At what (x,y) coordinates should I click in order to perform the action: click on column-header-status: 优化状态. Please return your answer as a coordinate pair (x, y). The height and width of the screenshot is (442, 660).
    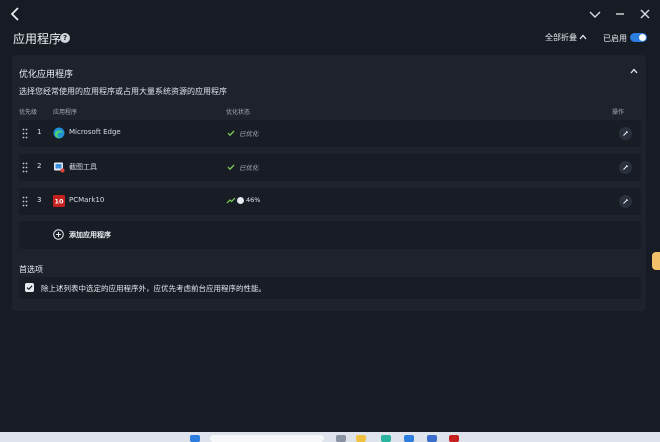
    Looking at the image, I should click on (238, 112).